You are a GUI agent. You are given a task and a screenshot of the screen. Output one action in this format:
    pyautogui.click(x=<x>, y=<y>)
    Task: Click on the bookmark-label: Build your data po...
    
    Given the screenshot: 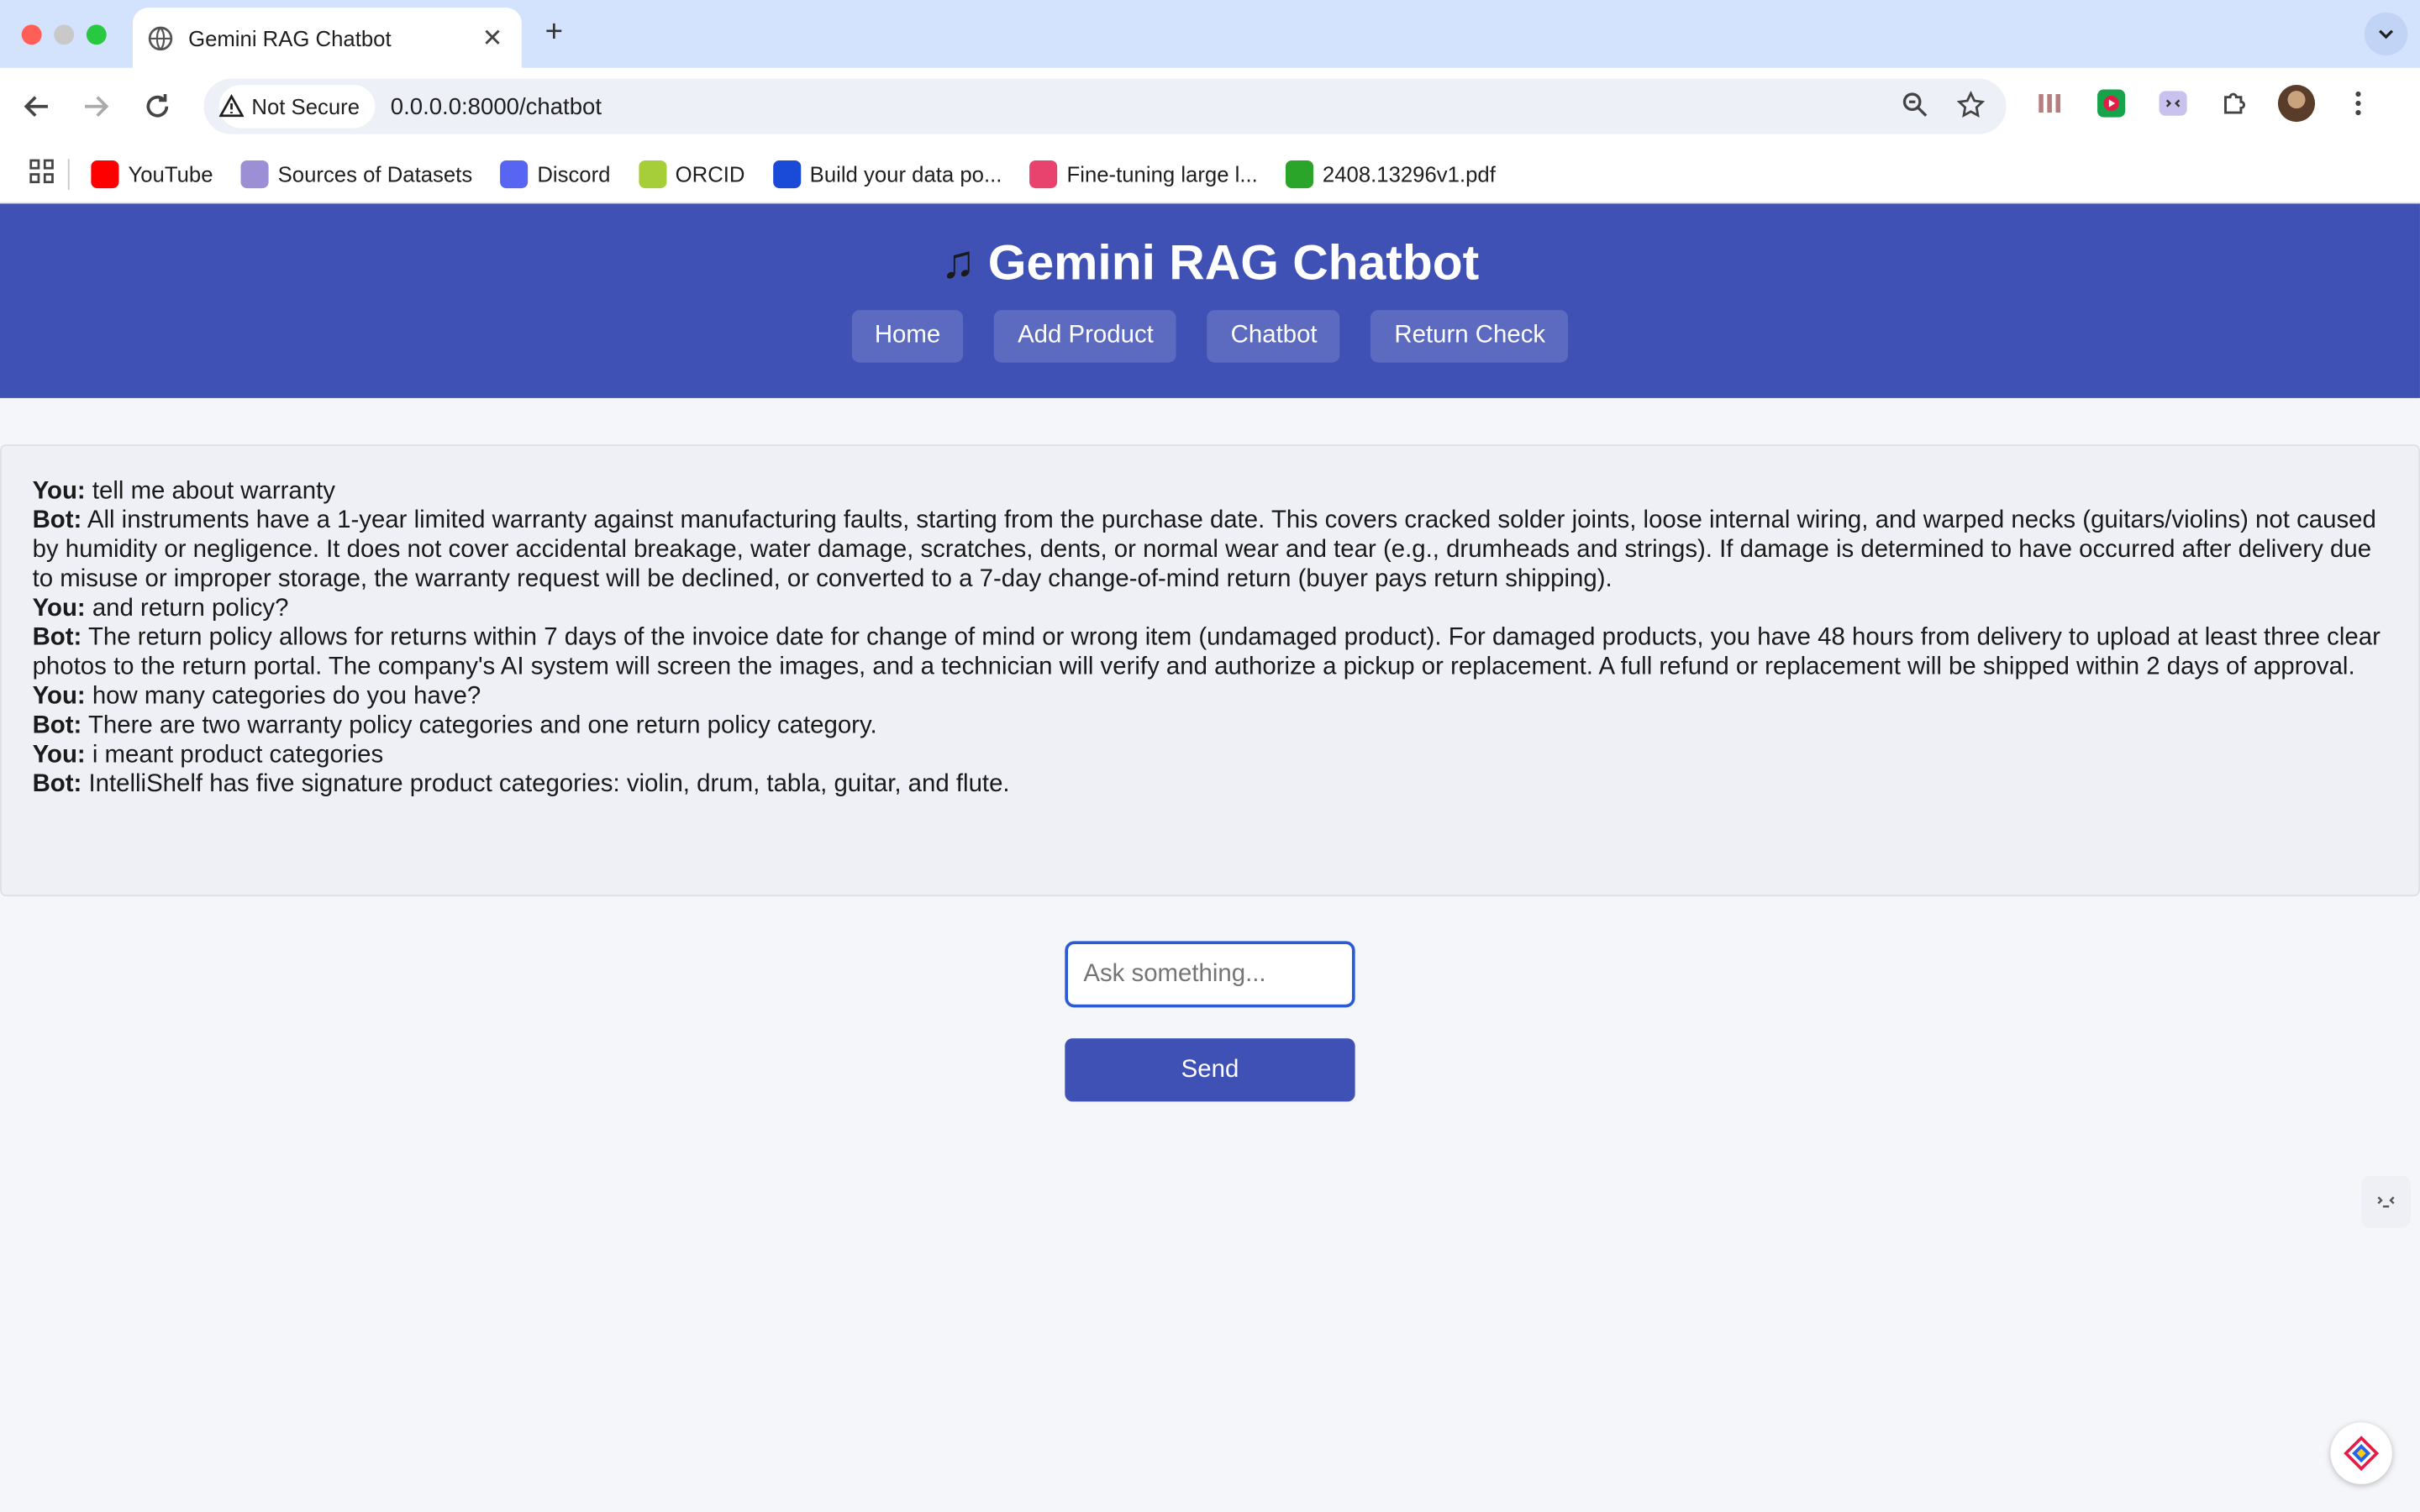 What is the action you would take?
    pyautogui.click(x=905, y=173)
    